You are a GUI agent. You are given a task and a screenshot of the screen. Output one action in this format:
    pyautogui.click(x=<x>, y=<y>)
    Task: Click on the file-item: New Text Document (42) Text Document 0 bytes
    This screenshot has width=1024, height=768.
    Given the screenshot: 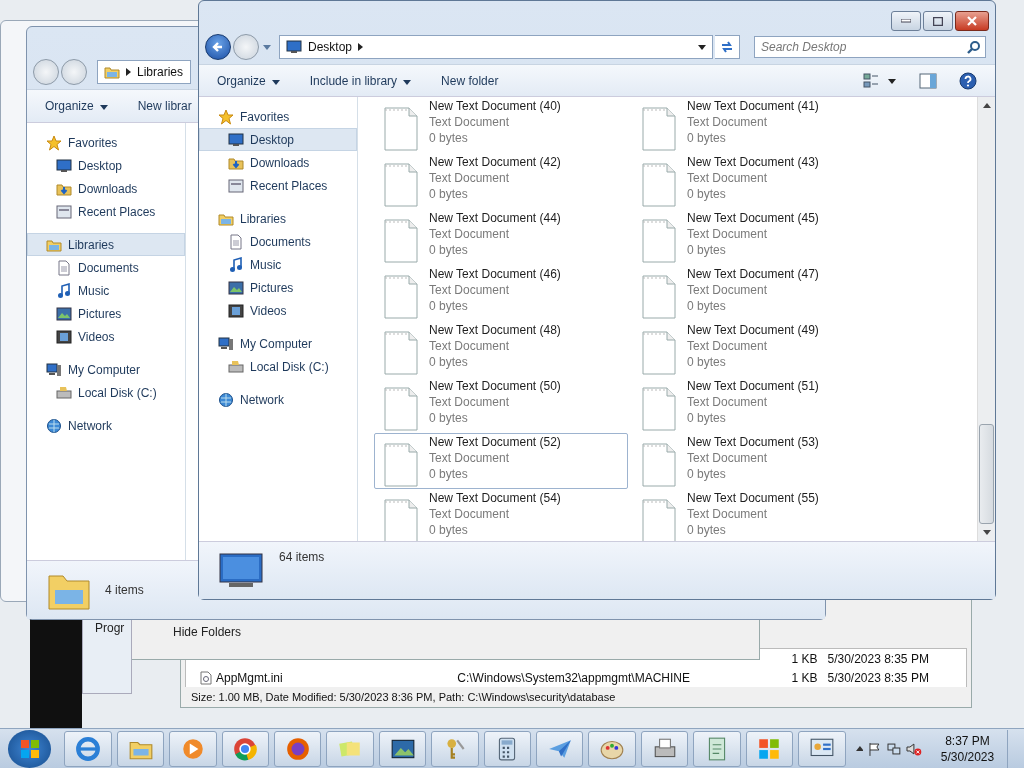 What is the action you would take?
    pyautogui.click(x=501, y=181)
    